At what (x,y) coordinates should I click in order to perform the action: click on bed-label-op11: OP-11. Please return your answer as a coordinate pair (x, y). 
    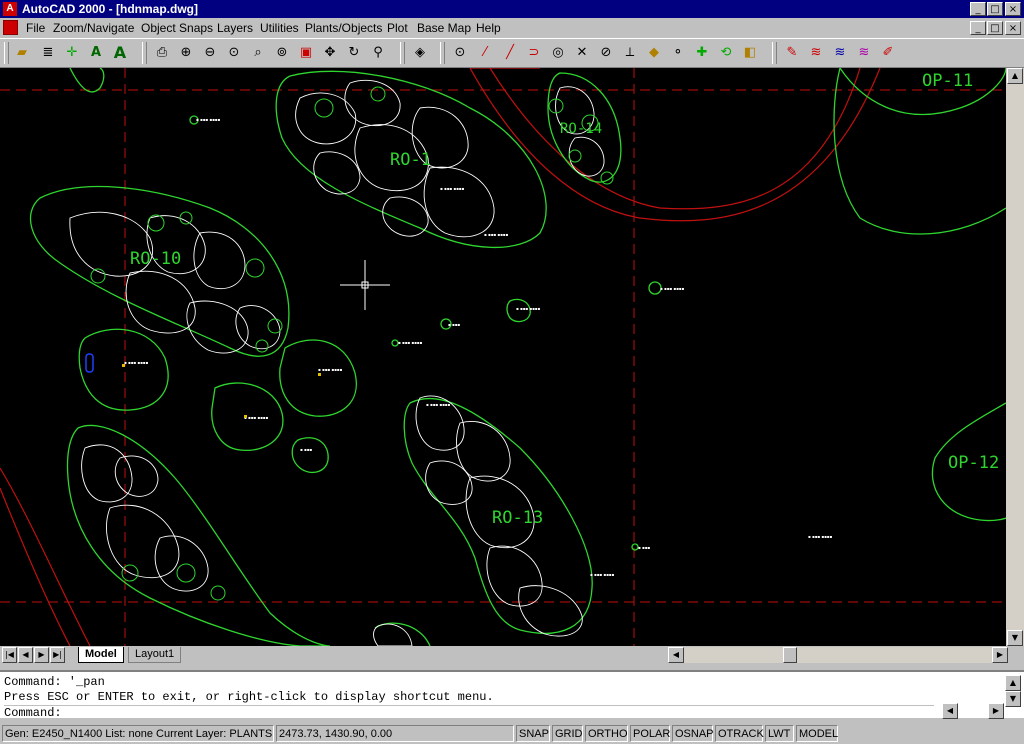
    Looking at the image, I should click on (947, 81).